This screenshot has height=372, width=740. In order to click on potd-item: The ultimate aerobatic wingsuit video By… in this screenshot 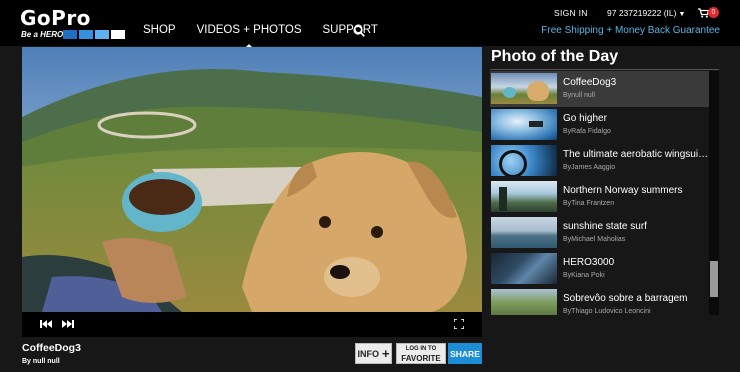, I will do `click(599, 161)`.